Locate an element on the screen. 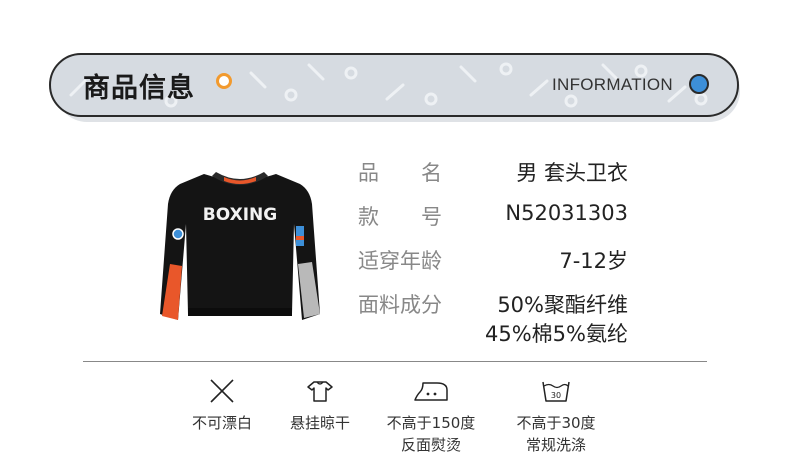 This screenshot has width=790, height=461. spec-value-fabric-1: 50%聚酯纤维 is located at coordinates (562, 305).